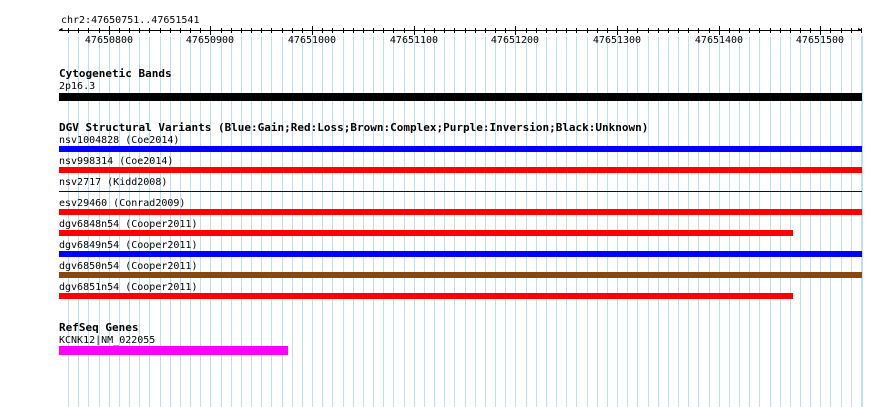  Describe the element at coordinates (617, 40) in the screenshot. I see `ruler-tick-label: 47651300` at that location.